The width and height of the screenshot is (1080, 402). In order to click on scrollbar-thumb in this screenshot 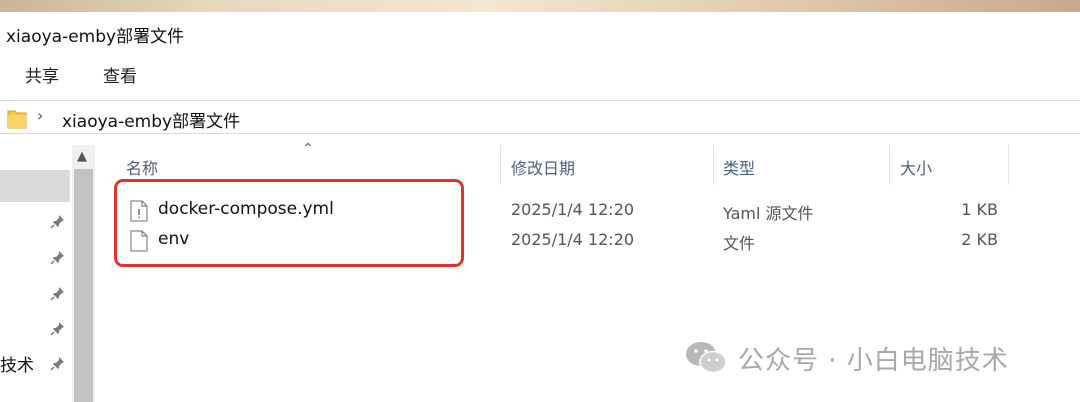, I will do `click(83, 285)`.